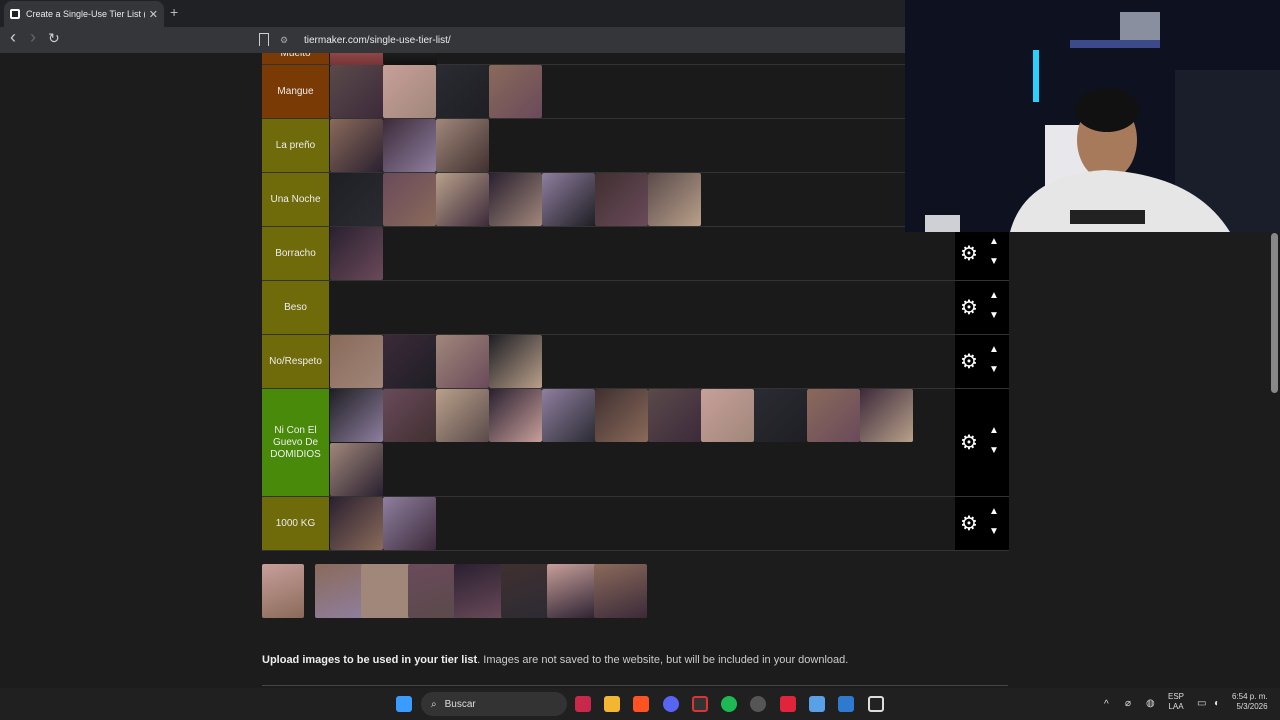 The width and height of the screenshot is (1280, 720). I want to click on chevron-up-icon: ^, so click(1106, 704).